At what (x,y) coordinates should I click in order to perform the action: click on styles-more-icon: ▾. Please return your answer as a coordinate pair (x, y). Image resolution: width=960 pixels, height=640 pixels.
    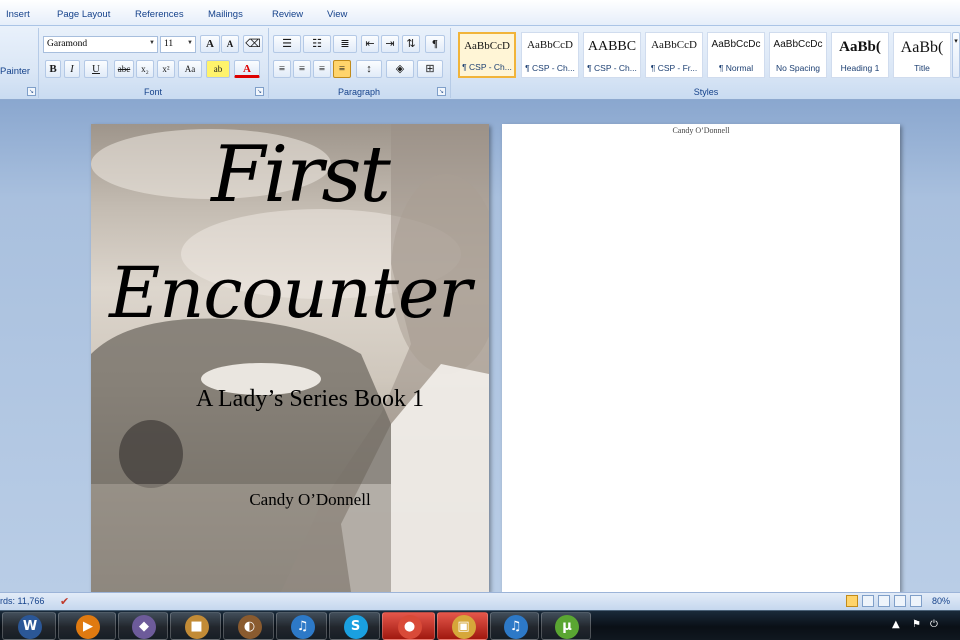
    Looking at the image, I should click on (956, 55).